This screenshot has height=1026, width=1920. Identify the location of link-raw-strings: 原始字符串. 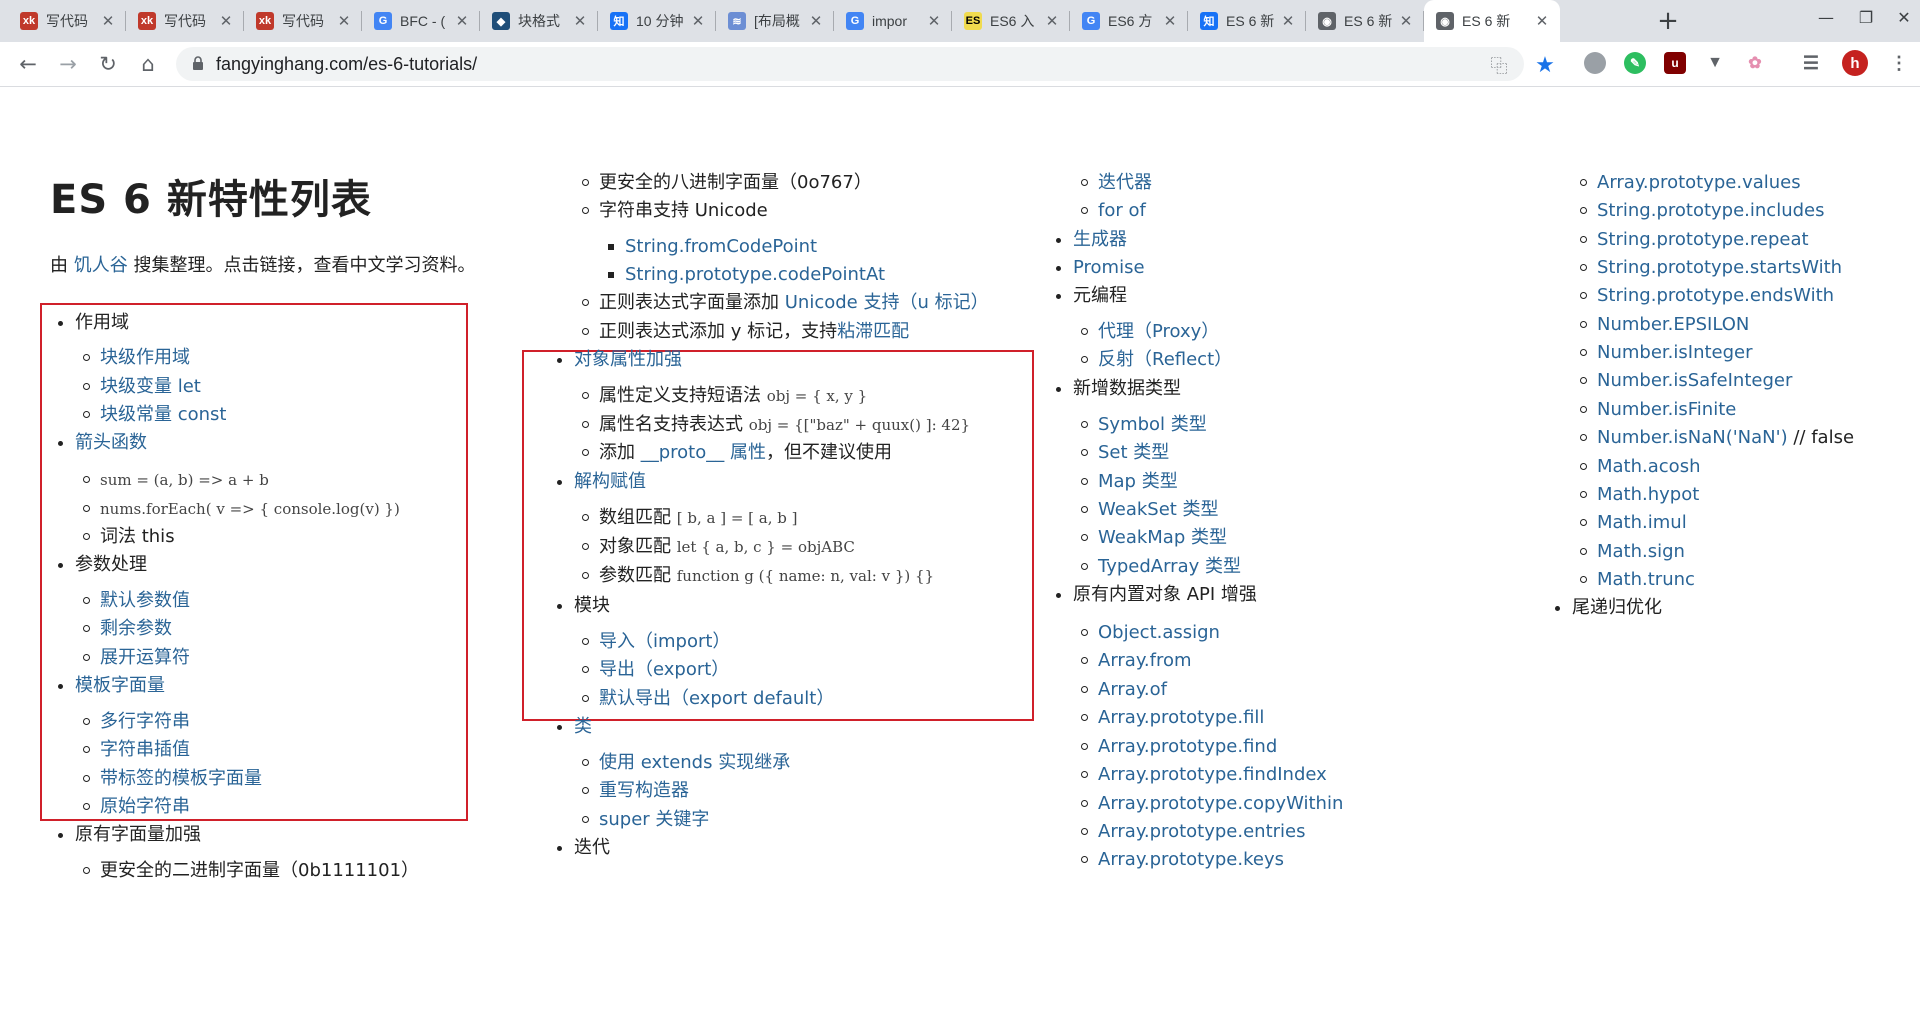
(136, 807).